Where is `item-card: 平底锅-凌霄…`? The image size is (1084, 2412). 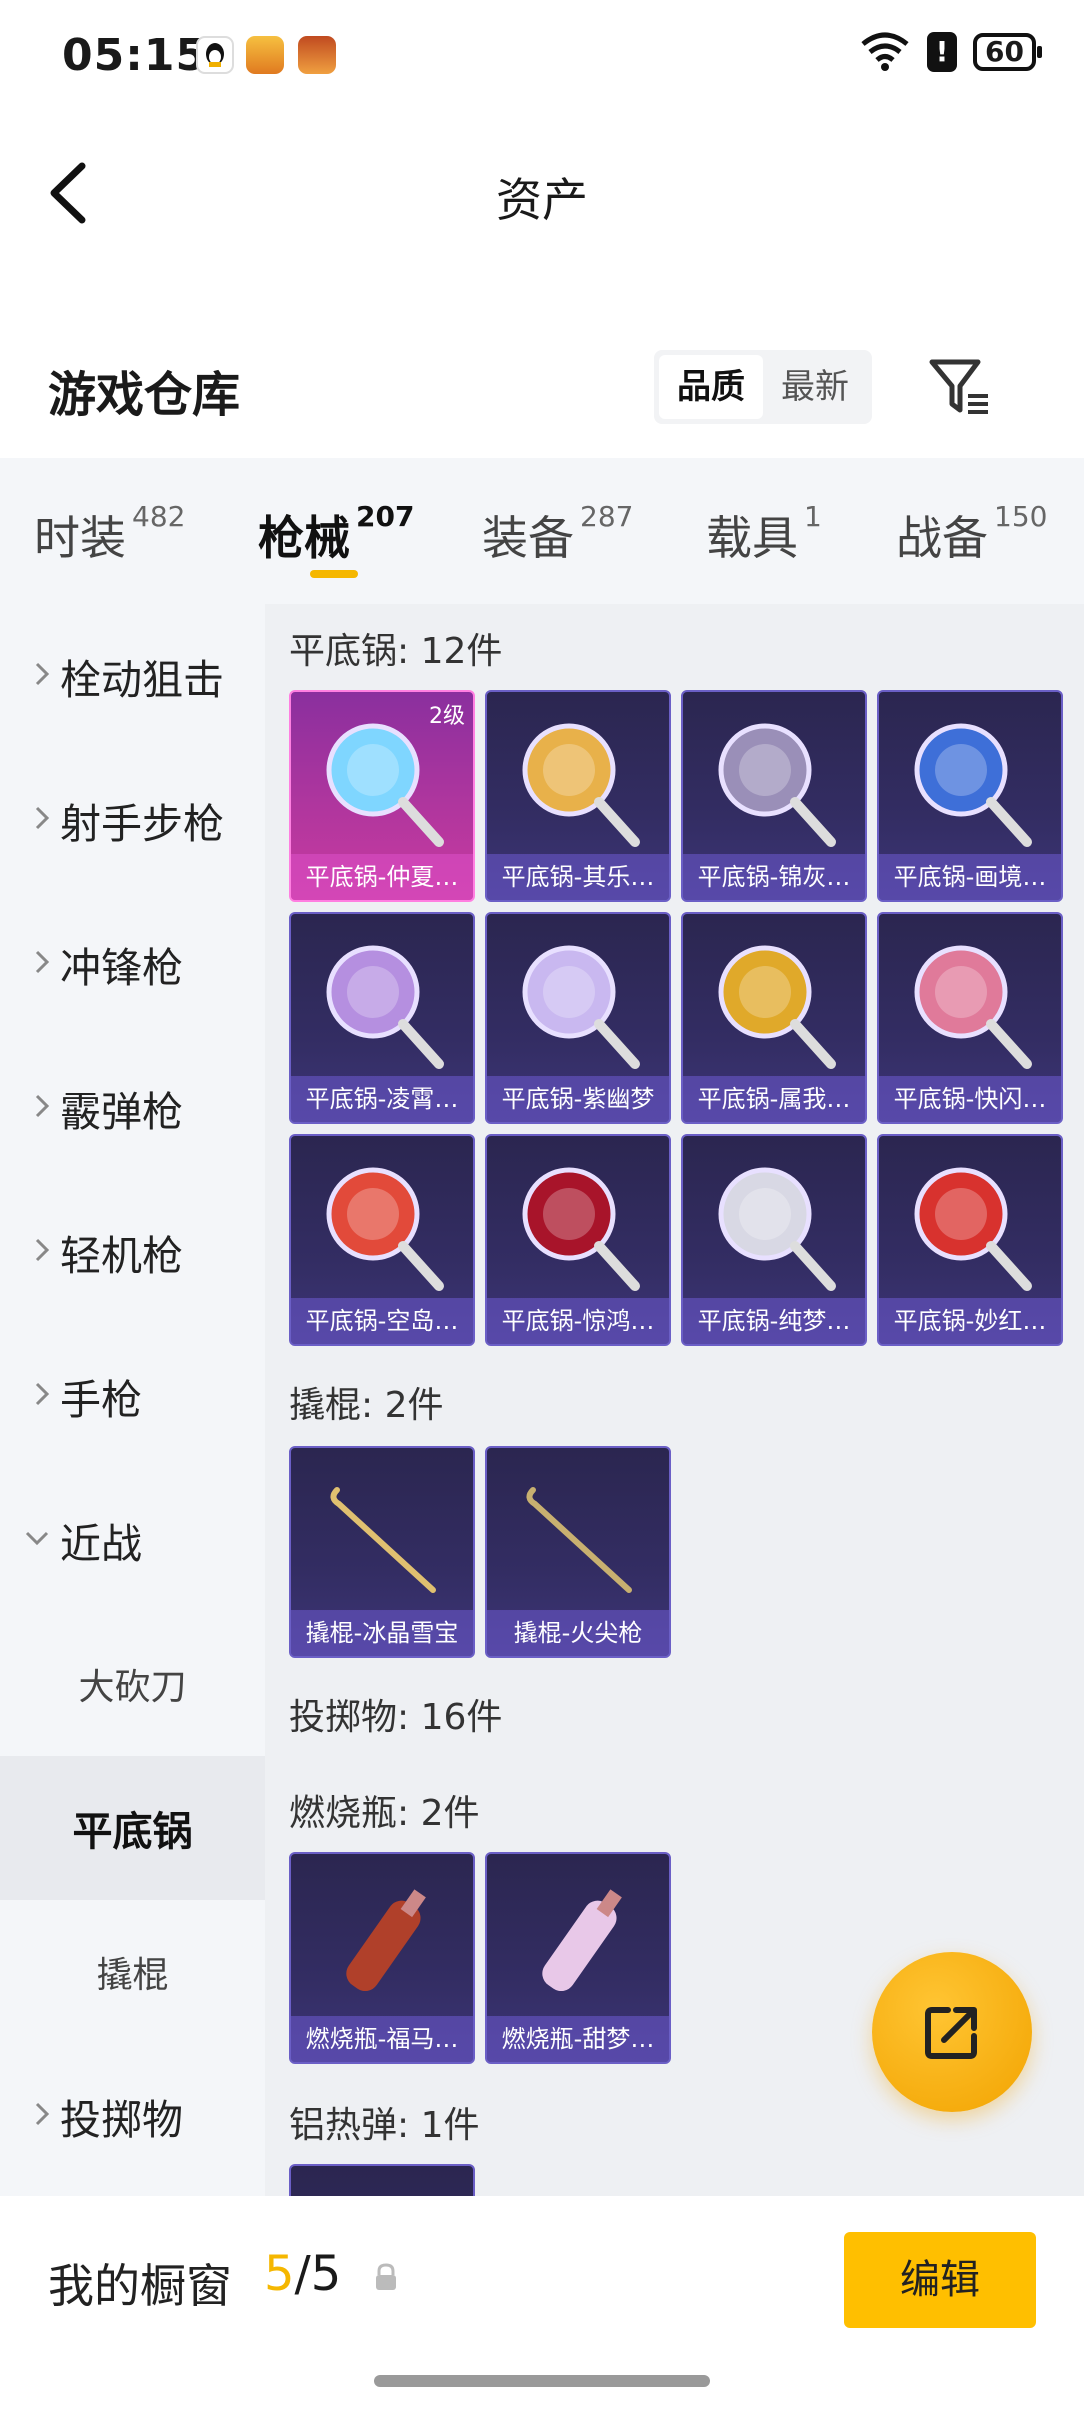
item-card: 平底锅-凌霄… is located at coordinates (382, 1018).